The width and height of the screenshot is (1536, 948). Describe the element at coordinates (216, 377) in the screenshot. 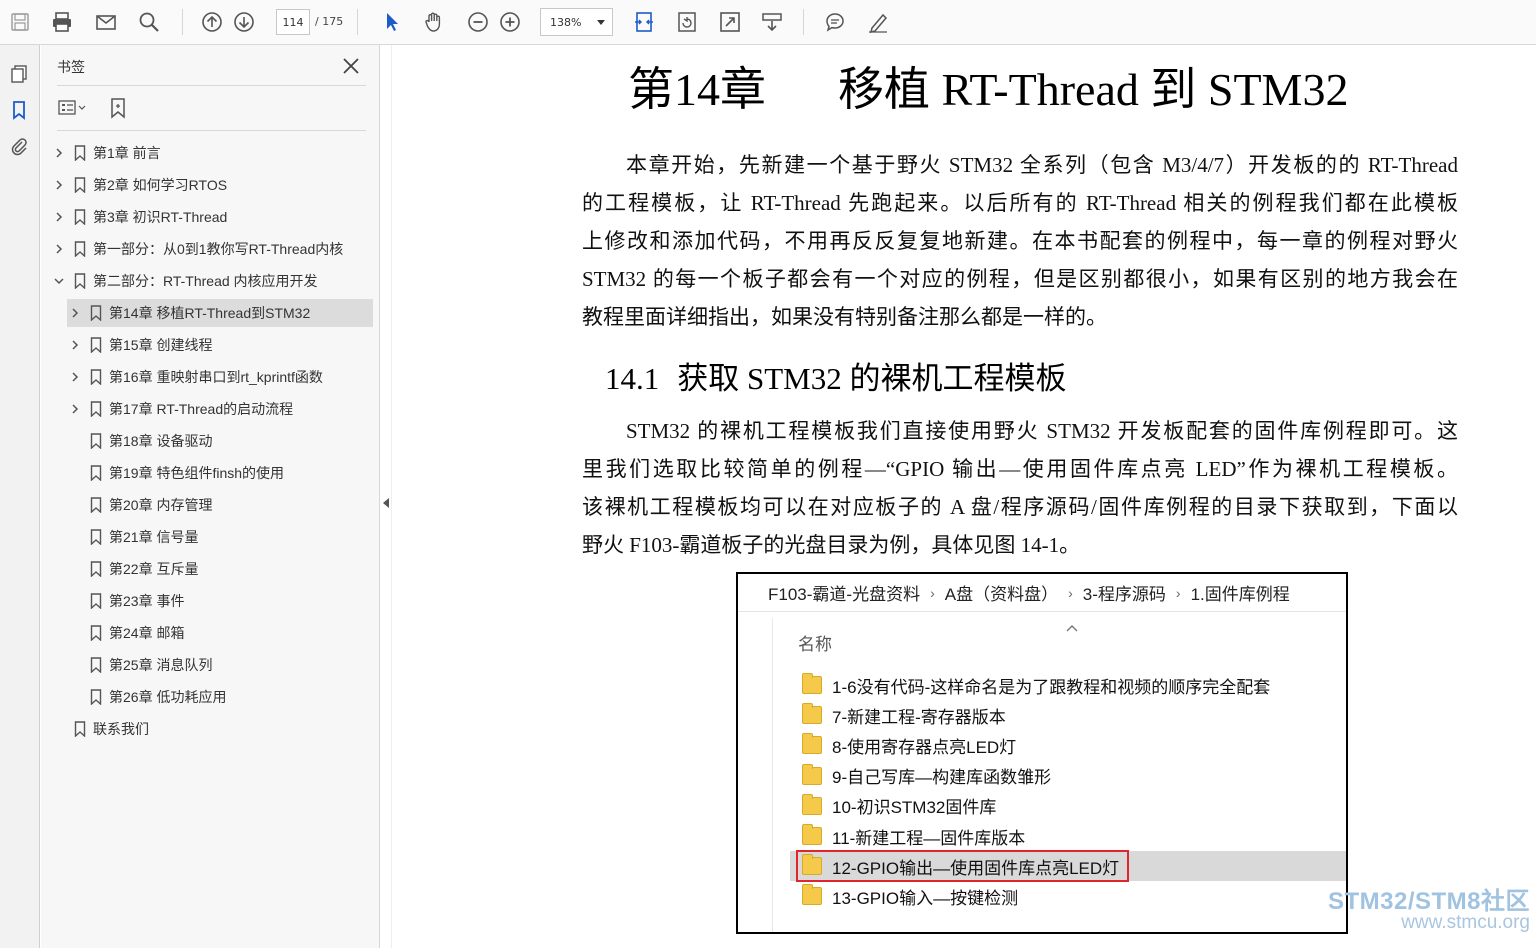

I see `bookmark-label: 第16章 重映射串口到rt_kprintf函数` at that location.